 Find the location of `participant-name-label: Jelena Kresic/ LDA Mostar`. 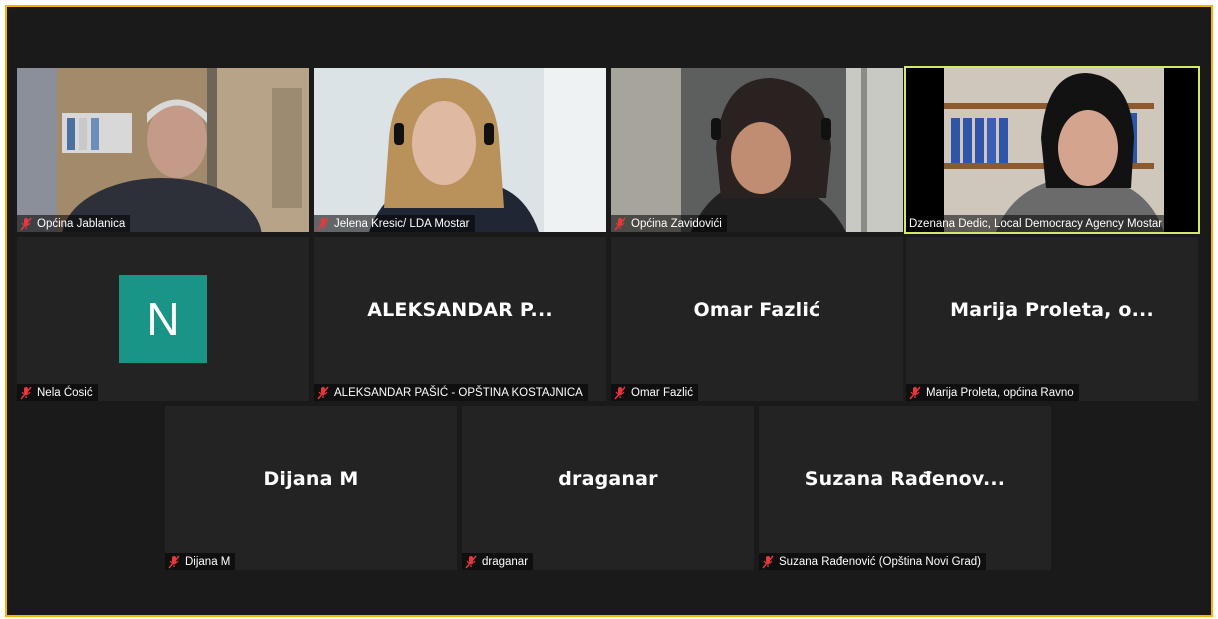

participant-name-label: Jelena Kresic/ LDA Mostar is located at coordinates (394, 223).